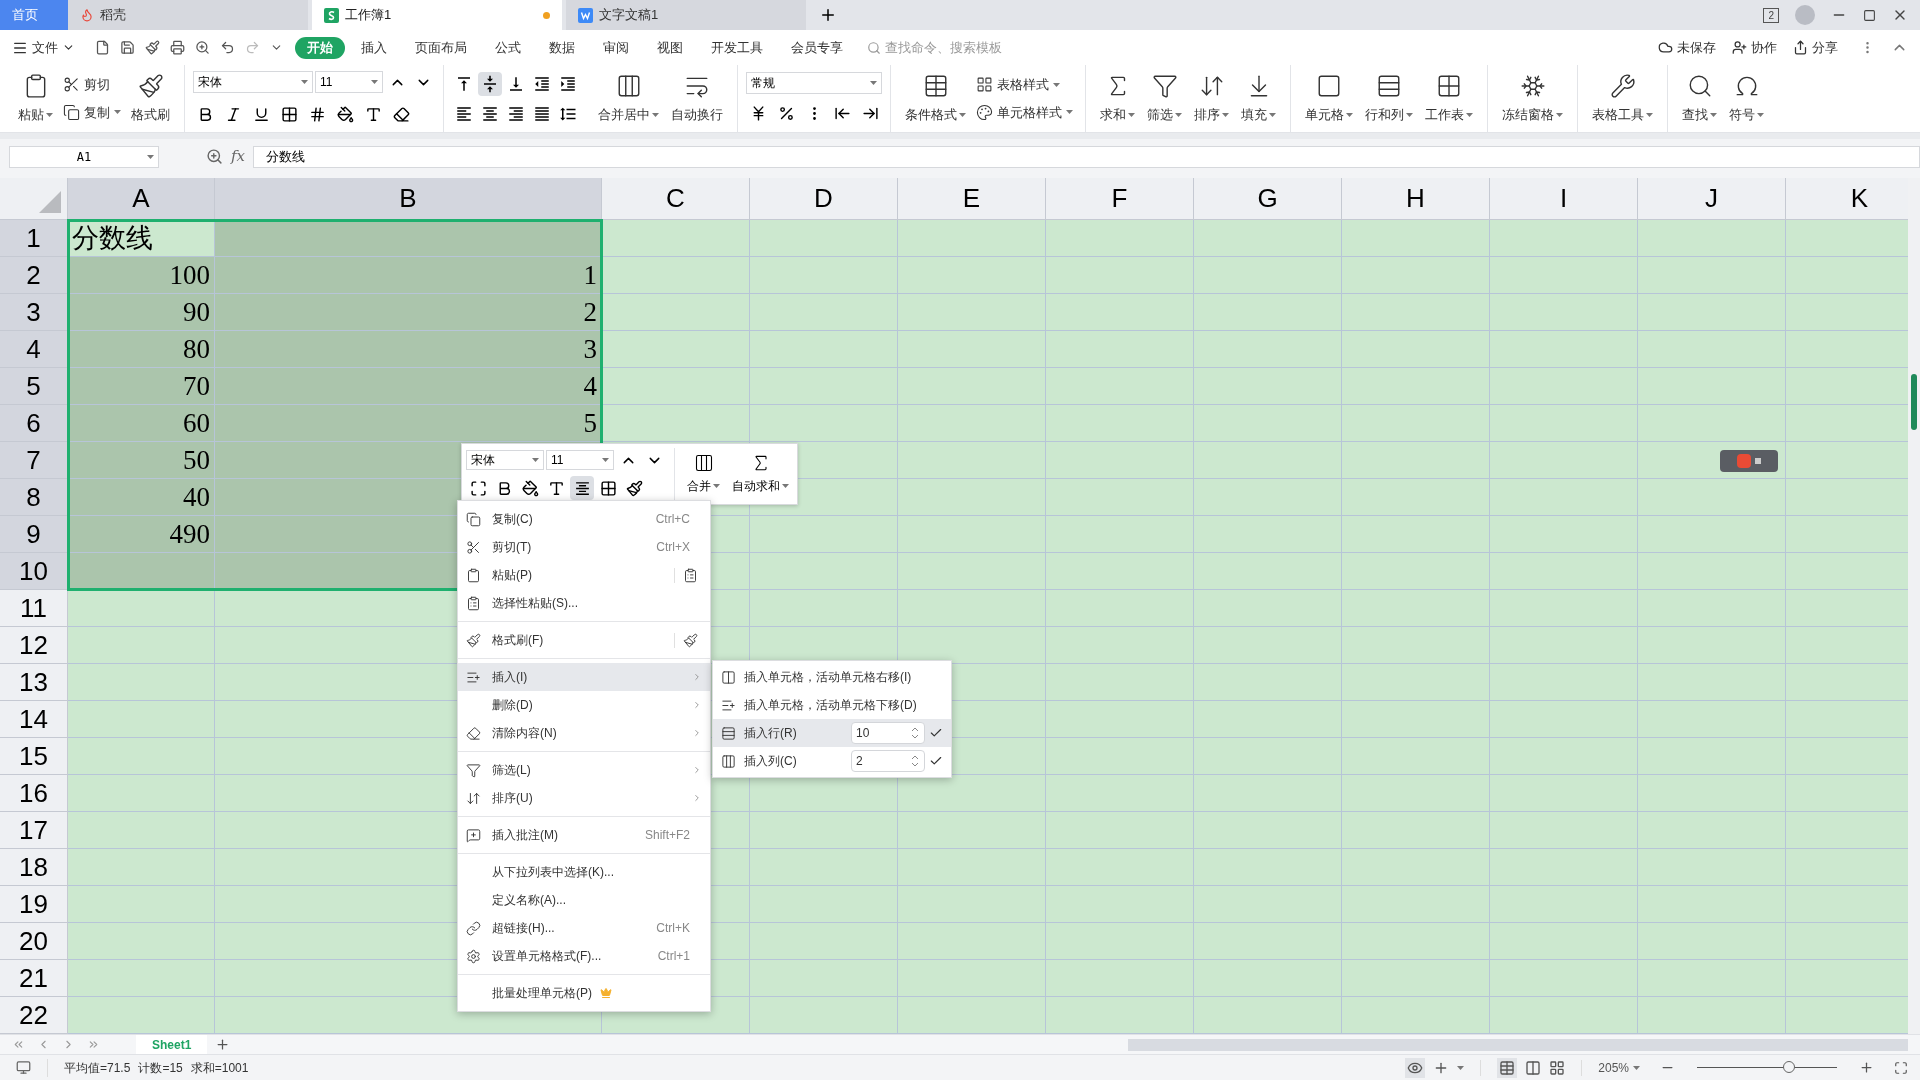 The width and height of the screenshot is (1920, 1080). What do you see at coordinates (34, 275) in the screenshot?
I see `row-header: 2` at bounding box center [34, 275].